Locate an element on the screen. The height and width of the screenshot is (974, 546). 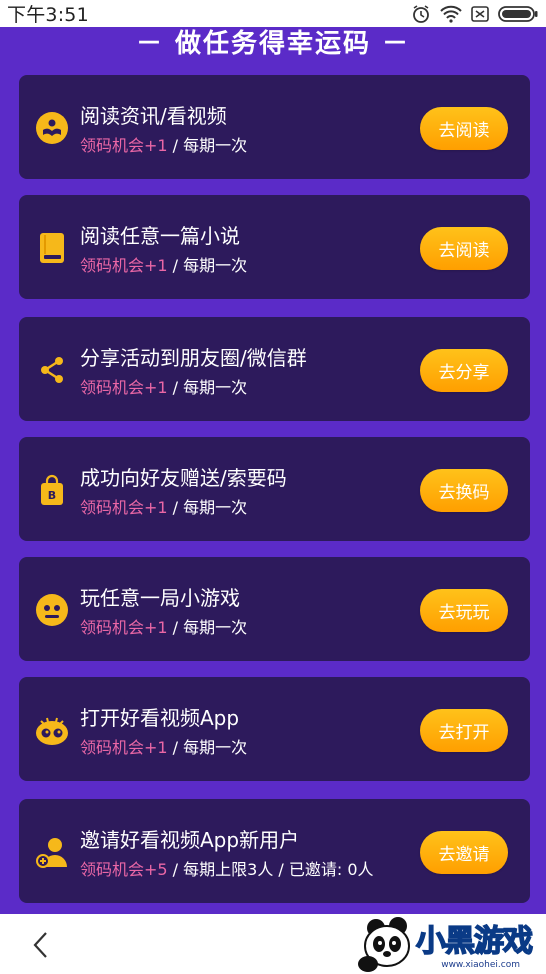
task-title: 阅读资讯/看视频 is located at coordinates (153, 116).